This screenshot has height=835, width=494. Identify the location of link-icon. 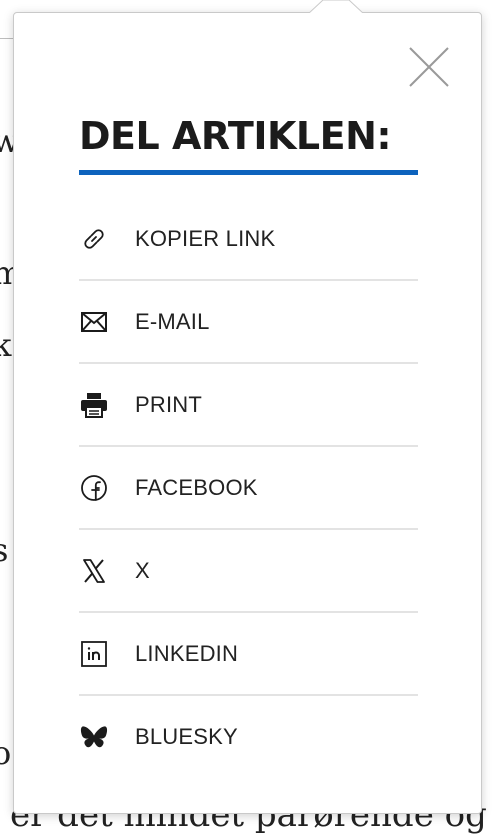
(94, 239).